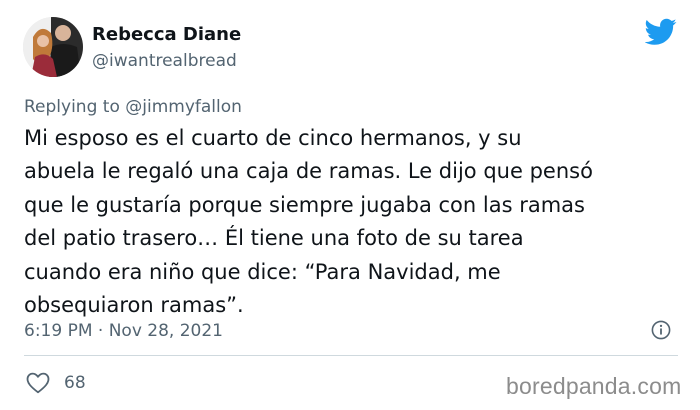 The image size is (700, 410). I want to click on author-handle: @iwantrealbread, so click(164, 61).